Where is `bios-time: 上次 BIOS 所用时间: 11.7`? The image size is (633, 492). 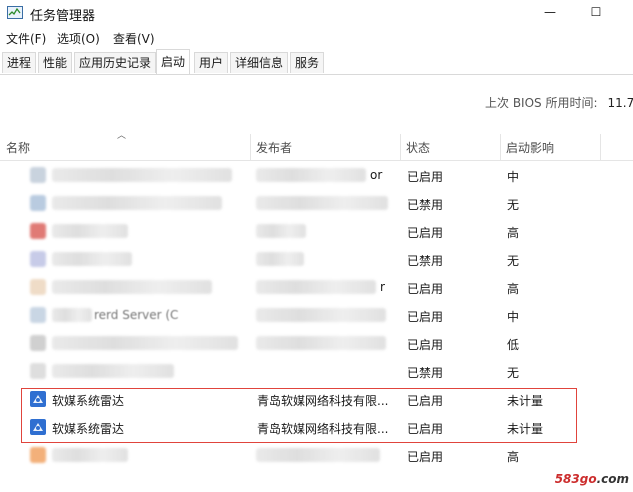
bios-time: 上次 BIOS 所用时间: 11.7 is located at coordinates (559, 102).